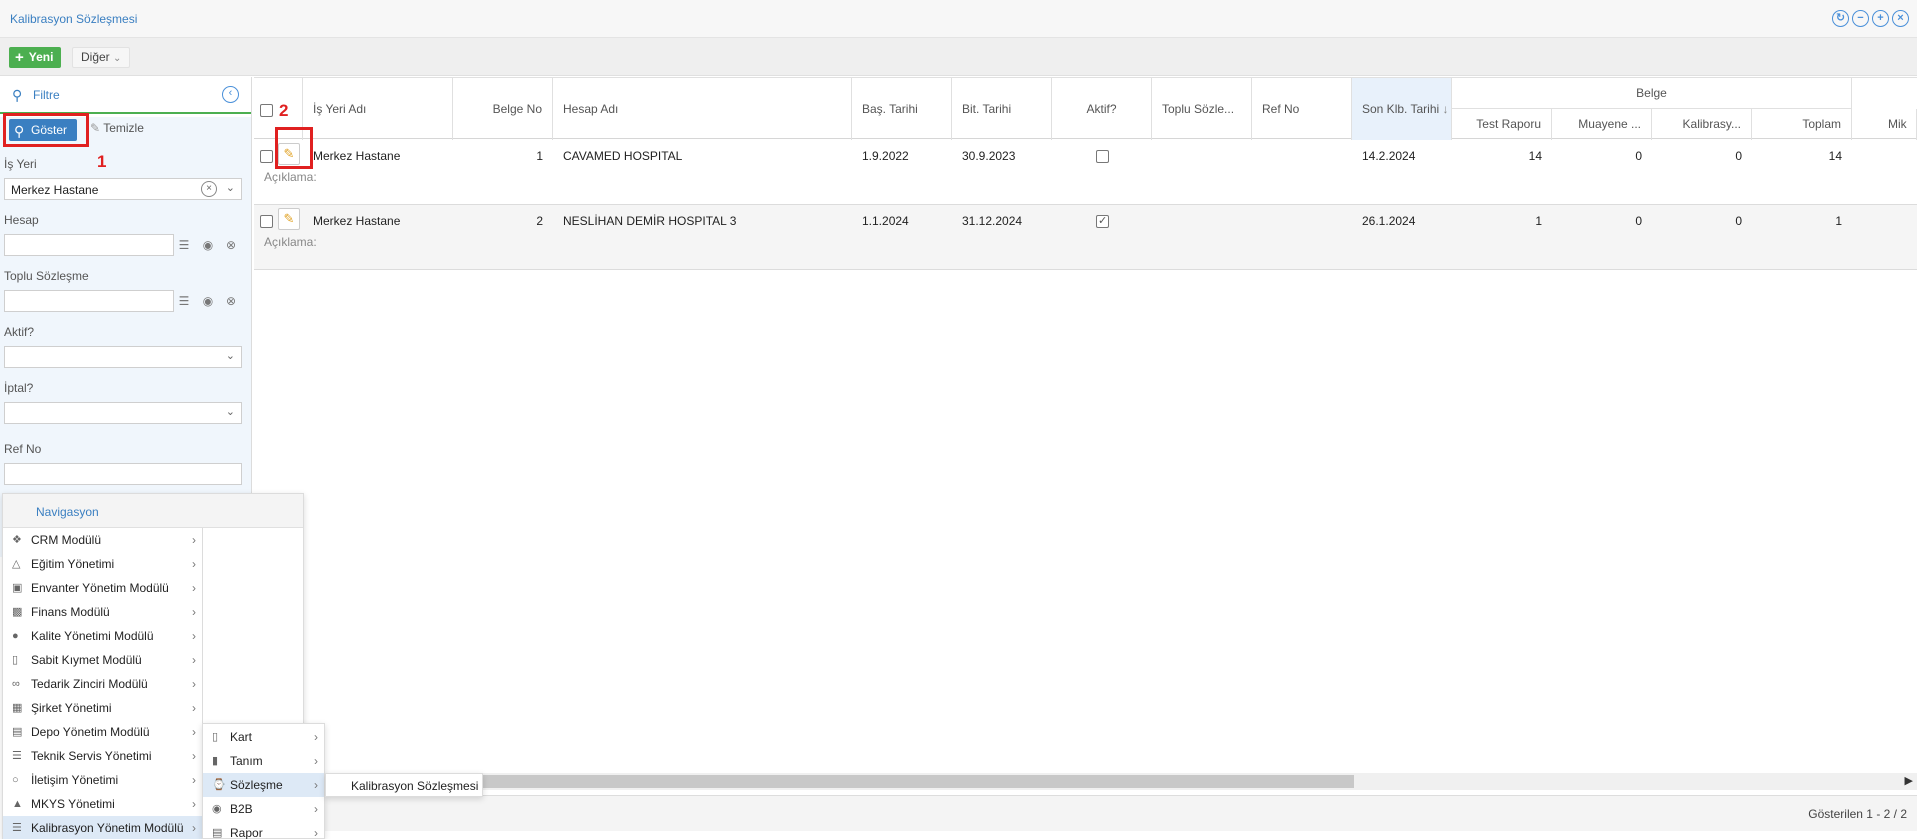 The image size is (1917, 839). Describe the element at coordinates (263, 761) in the screenshot. I see `submenu-item-definition: ▮ Tanım ›` at that location.